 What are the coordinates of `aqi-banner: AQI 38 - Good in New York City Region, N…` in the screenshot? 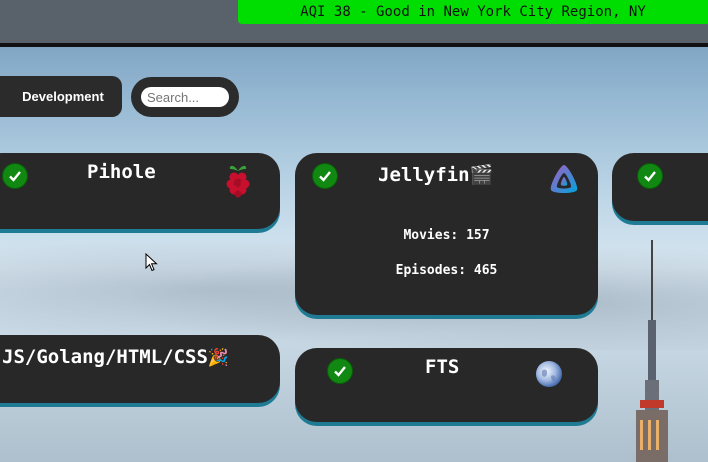 It's located at (473, 12).